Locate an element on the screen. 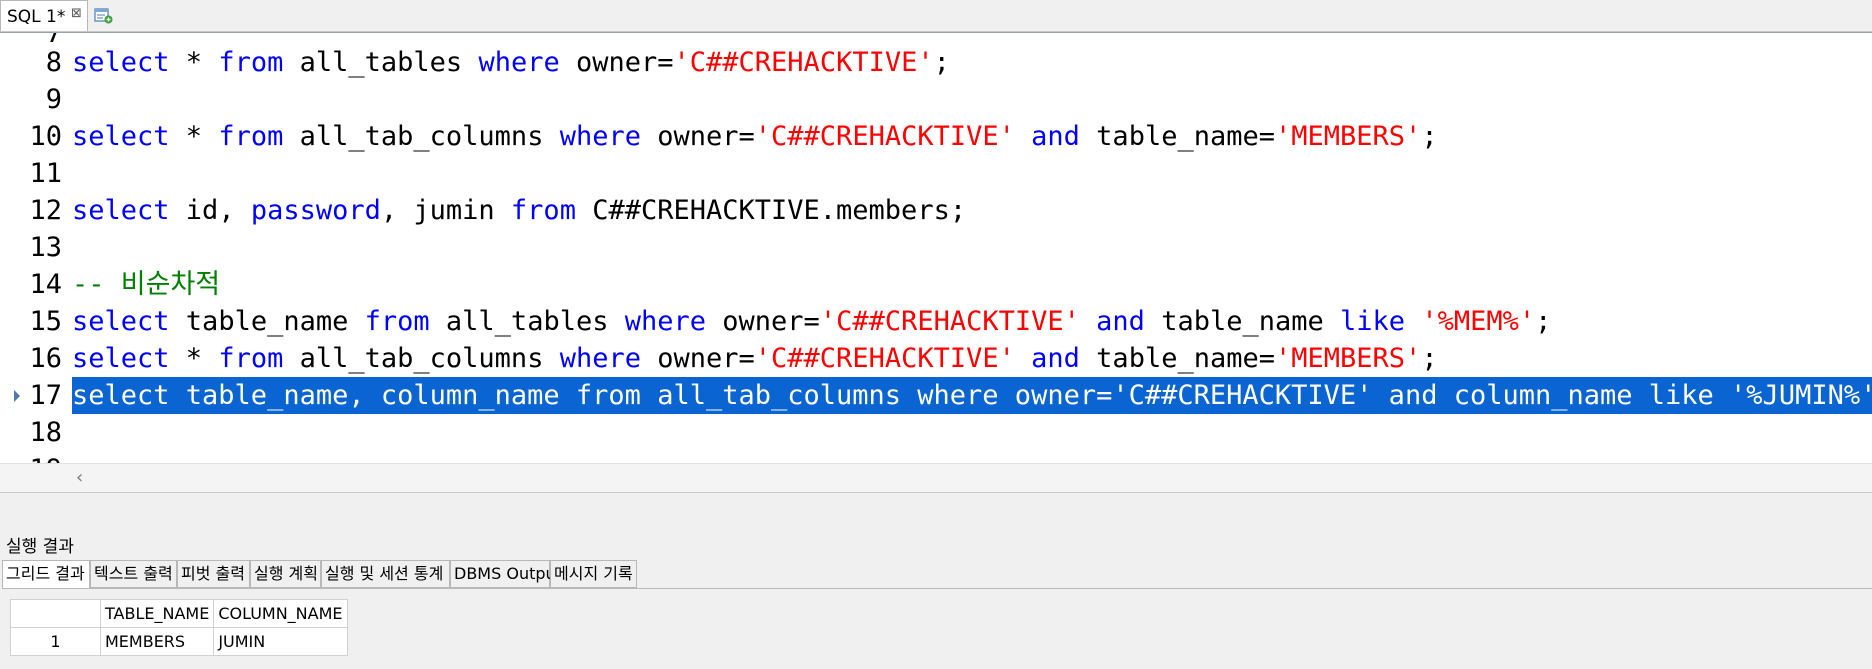 The width and height of the screenshot is (1872, 669). grid-header-row: TABLE_NAME COLUMN_NAME is located at coordinates (179, 613).